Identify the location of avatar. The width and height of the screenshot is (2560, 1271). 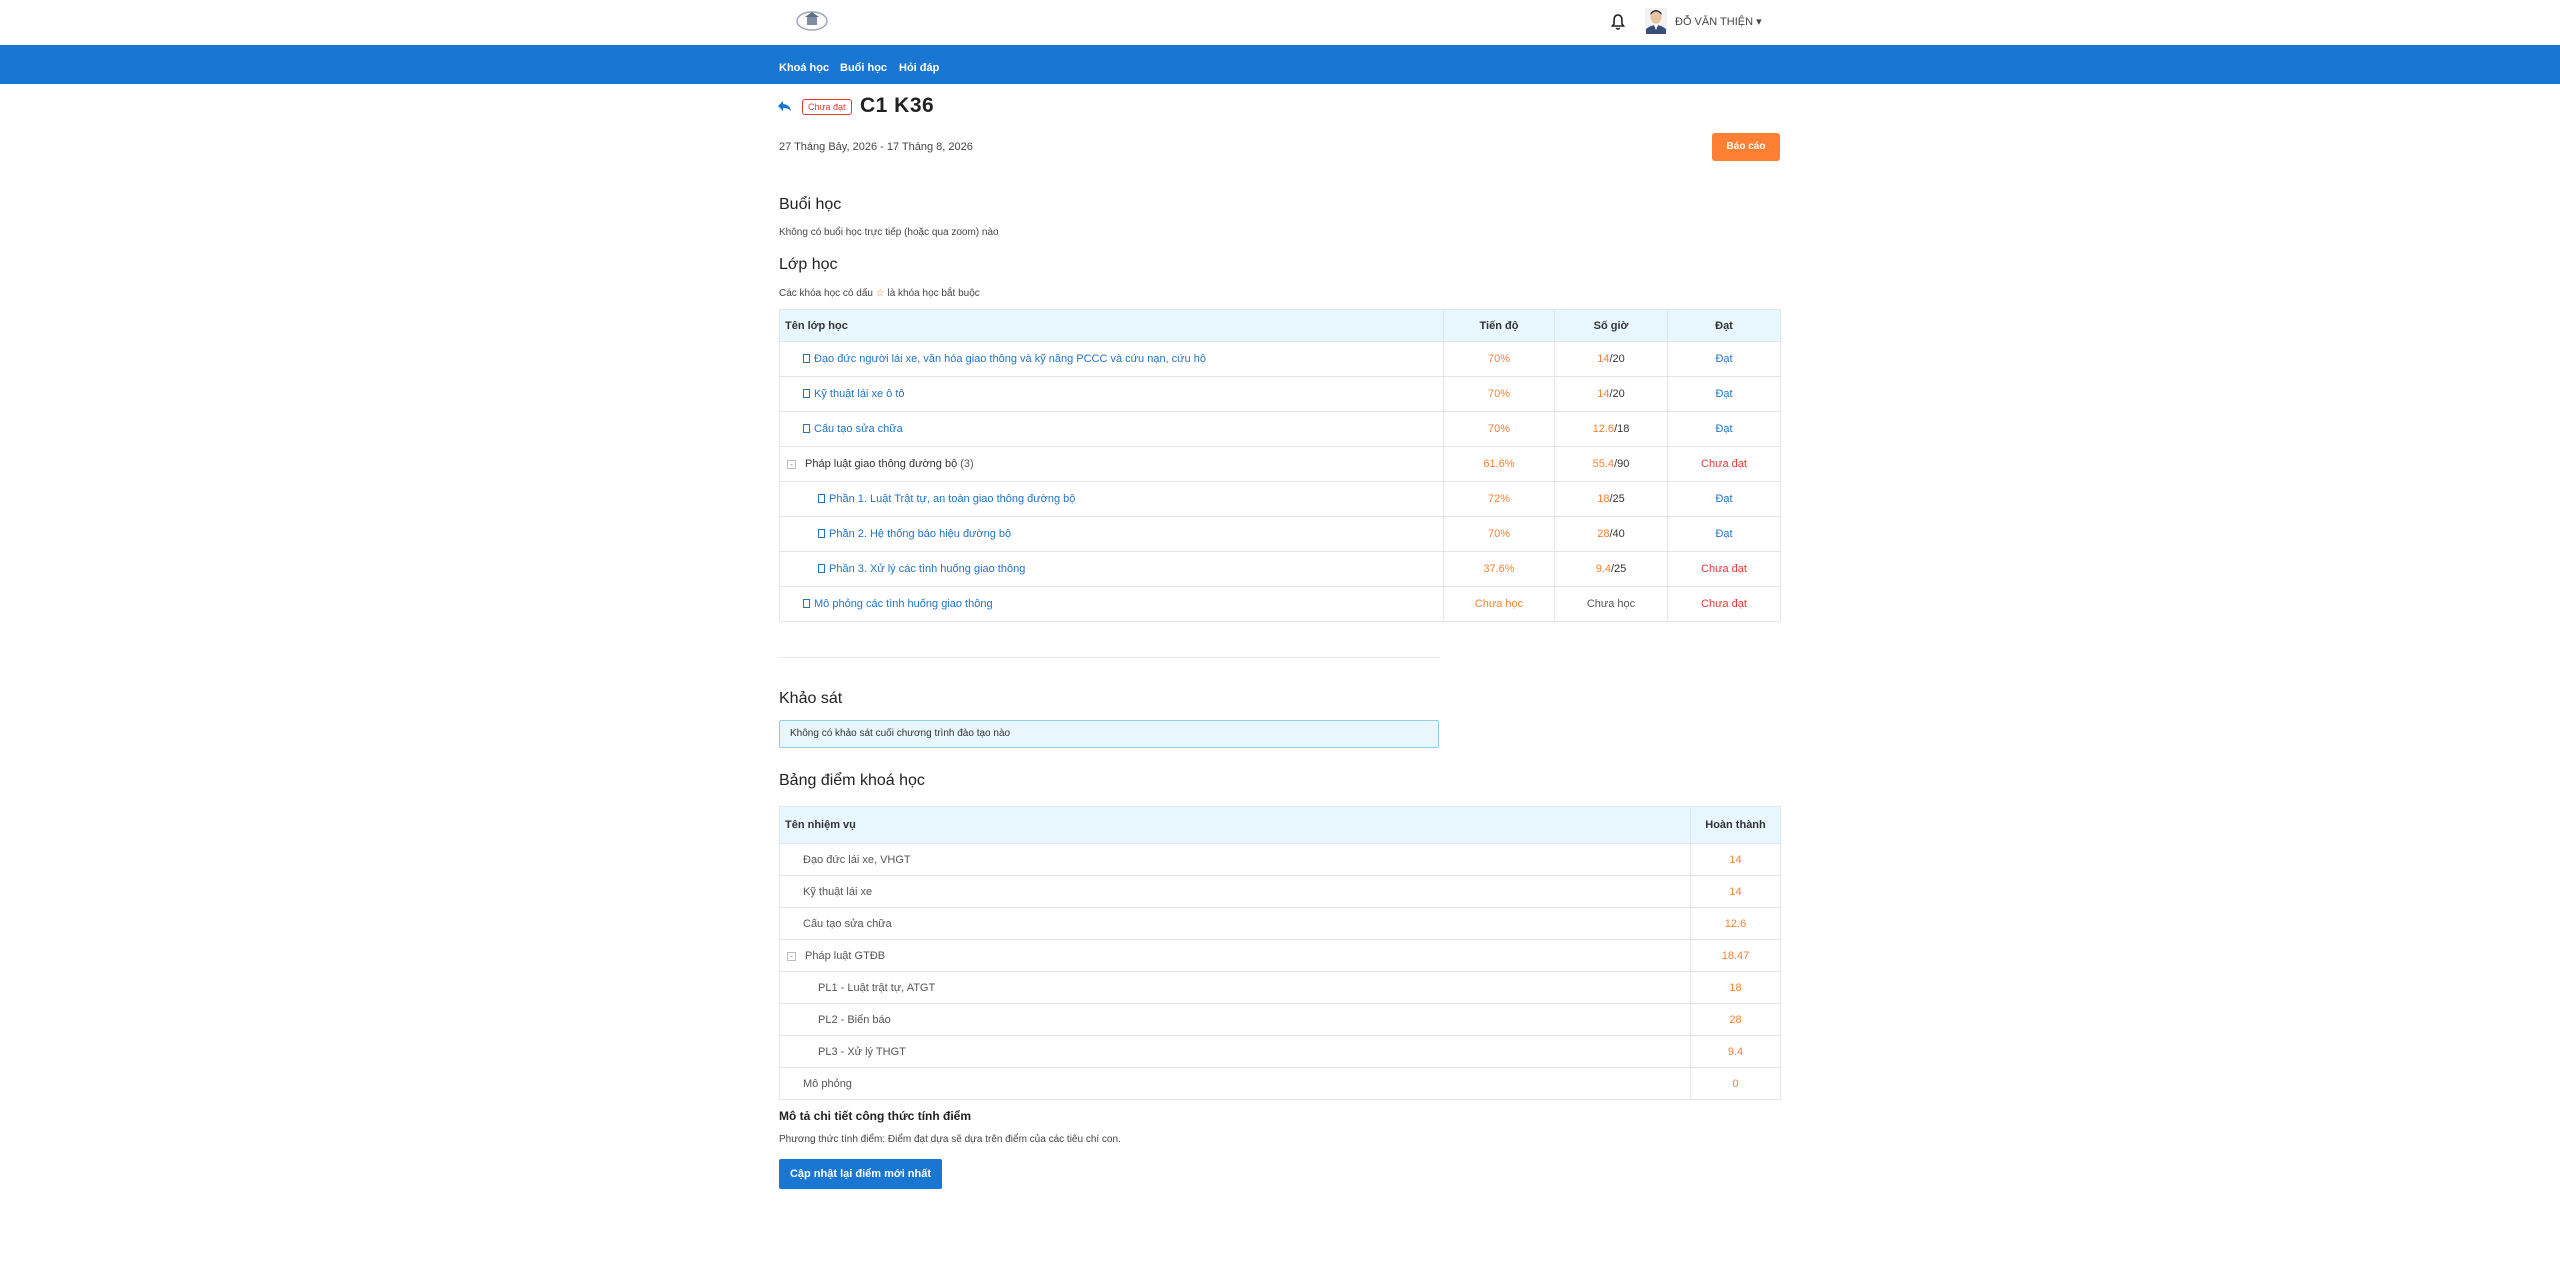
(1656, 21).